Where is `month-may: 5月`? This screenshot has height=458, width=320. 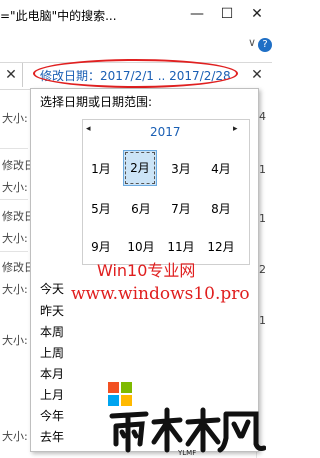 month-may: 5月 is located at coordinates (101, 209).